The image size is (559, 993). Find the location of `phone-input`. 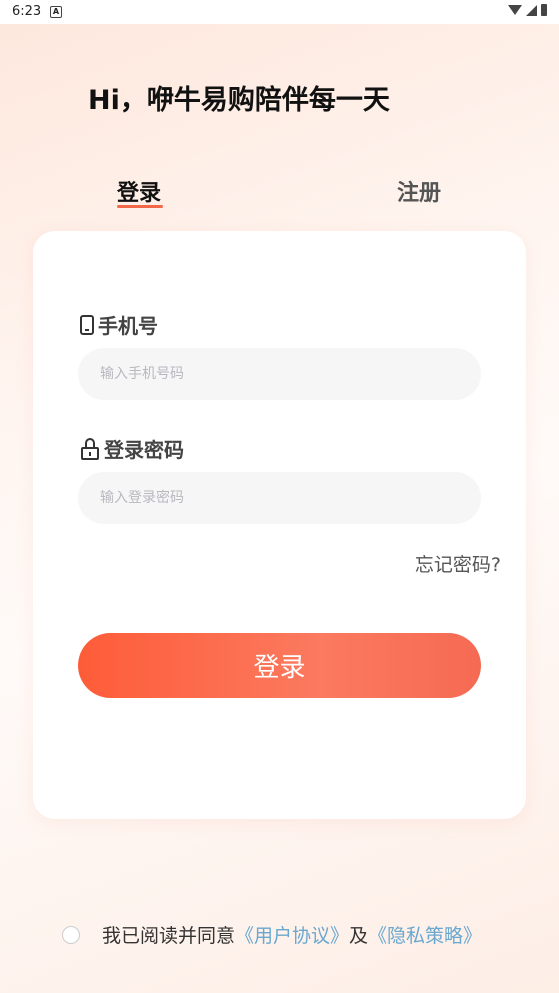

phone-input is located at coordinates (279, 374).